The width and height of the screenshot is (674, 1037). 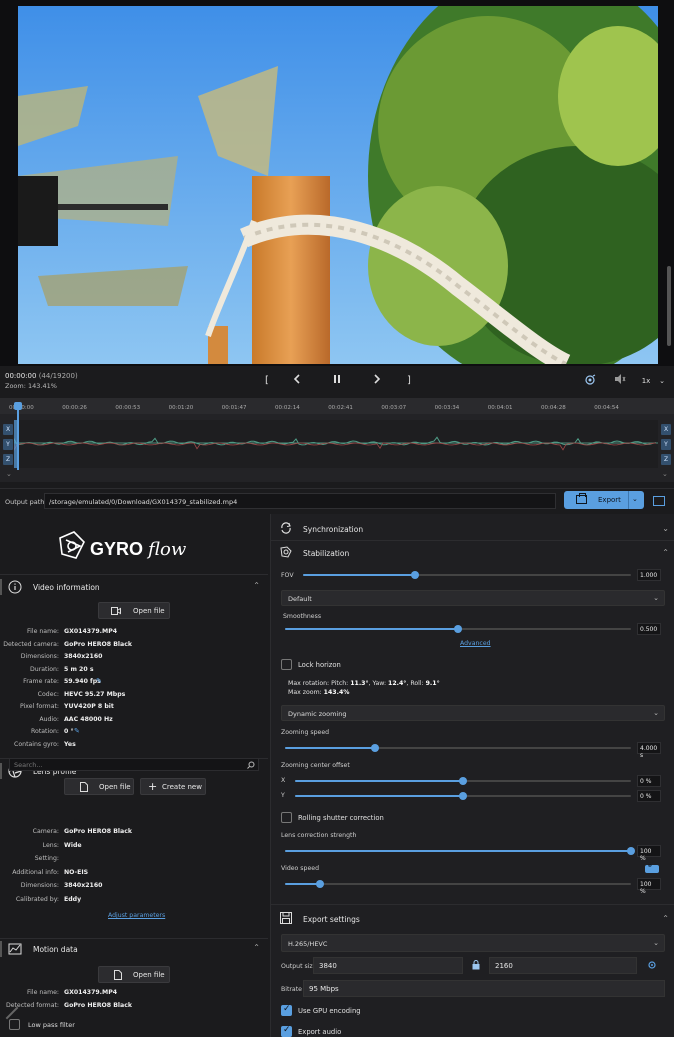 I want to click on preview-scrollbar, so click(x=669, y=306).